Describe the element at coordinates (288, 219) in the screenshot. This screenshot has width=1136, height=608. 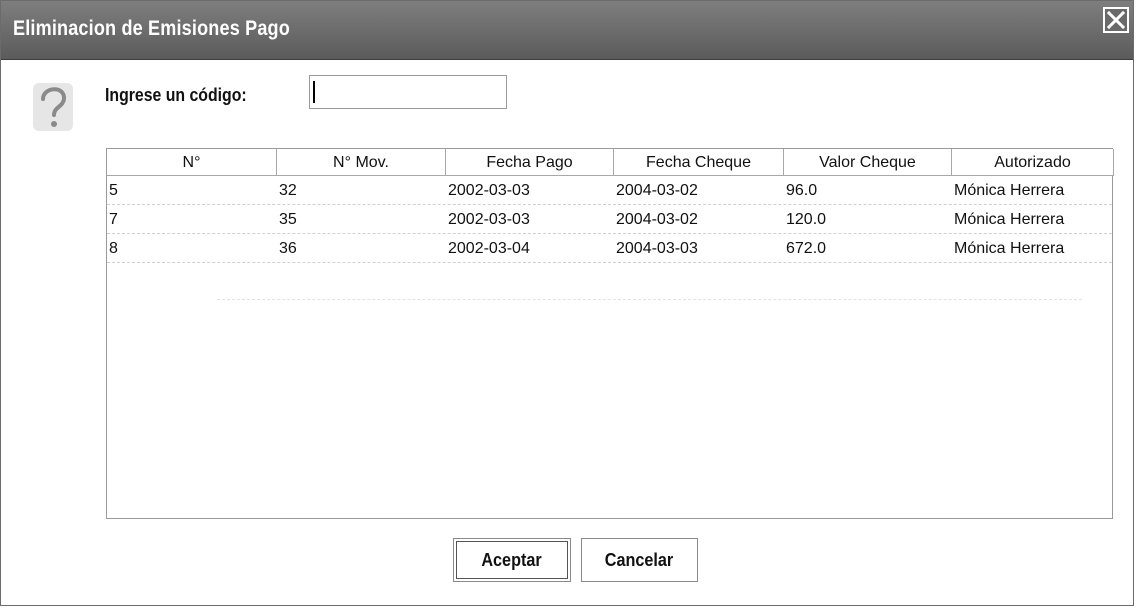
I see `cell-n-mov: 35` at that location.